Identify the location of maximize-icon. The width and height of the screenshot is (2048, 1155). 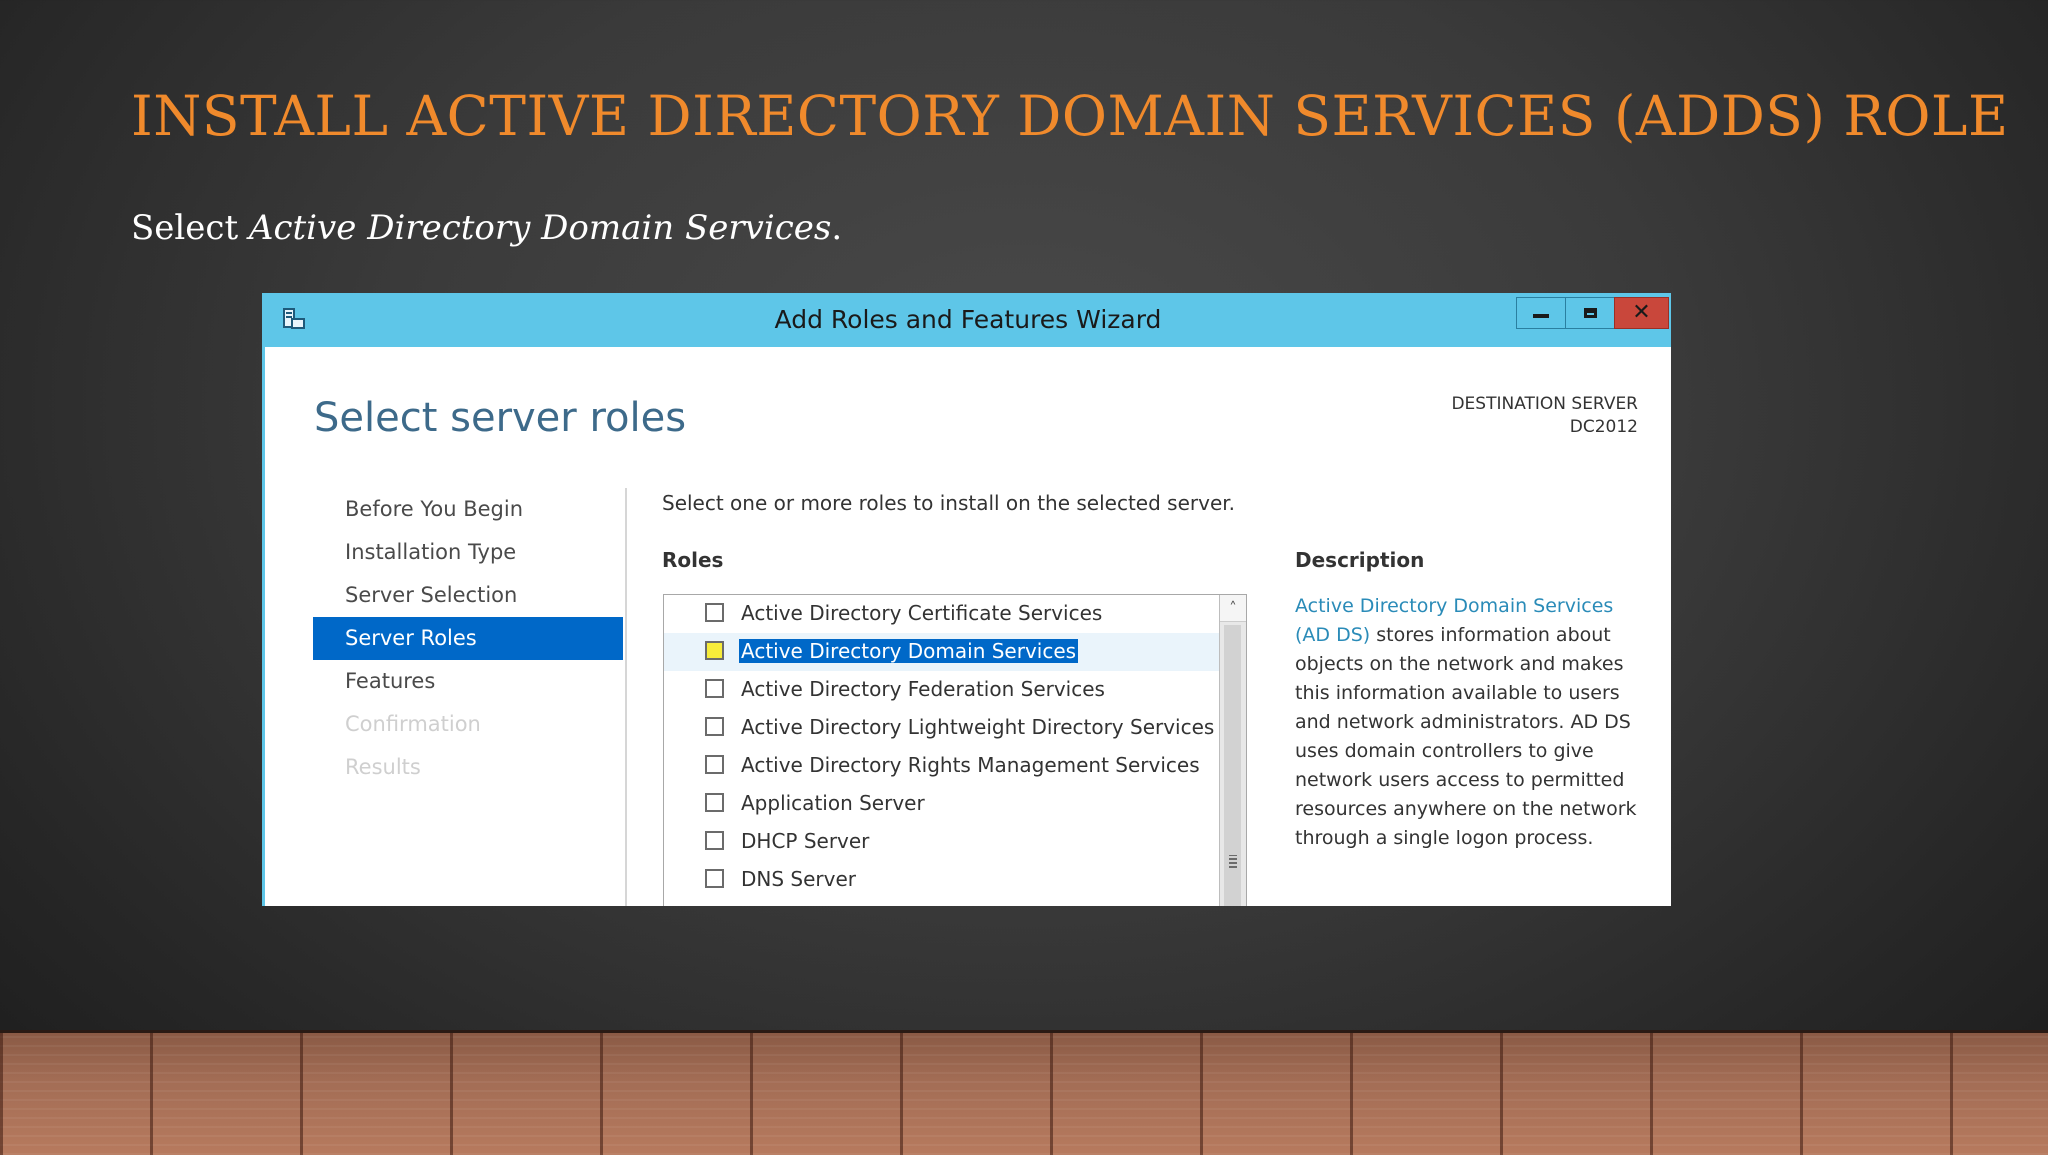
(1590, 313).